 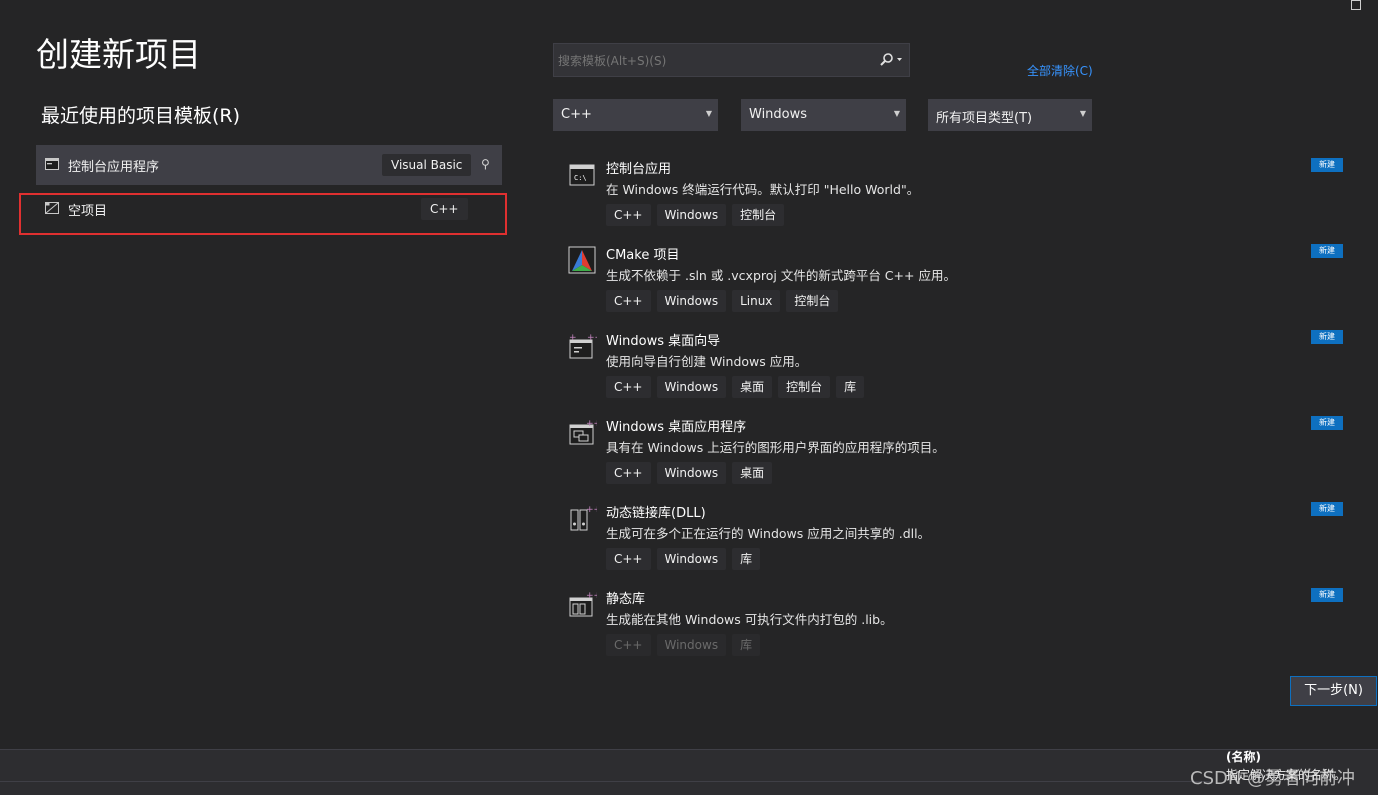 I want to click on template-name: 控制台应用, so click(x=639, y=169).